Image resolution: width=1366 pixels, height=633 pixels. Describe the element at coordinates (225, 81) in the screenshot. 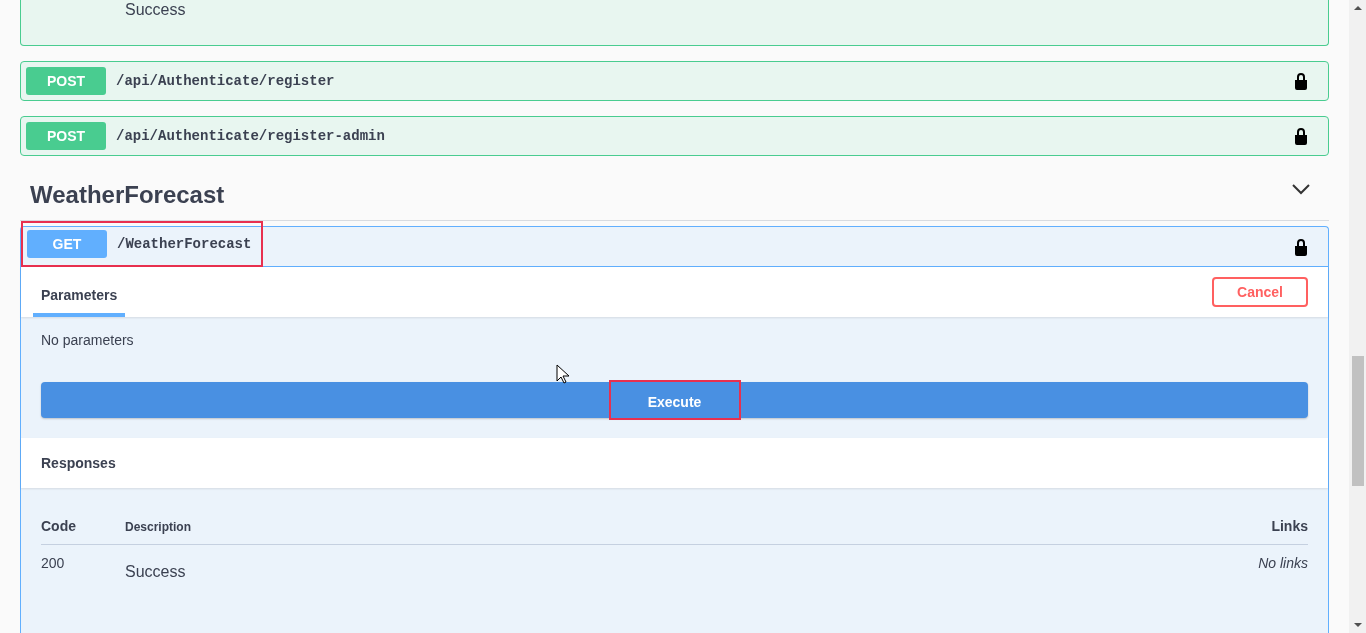

I see `endpoint-path: /api/Authenticate/register` at that location.